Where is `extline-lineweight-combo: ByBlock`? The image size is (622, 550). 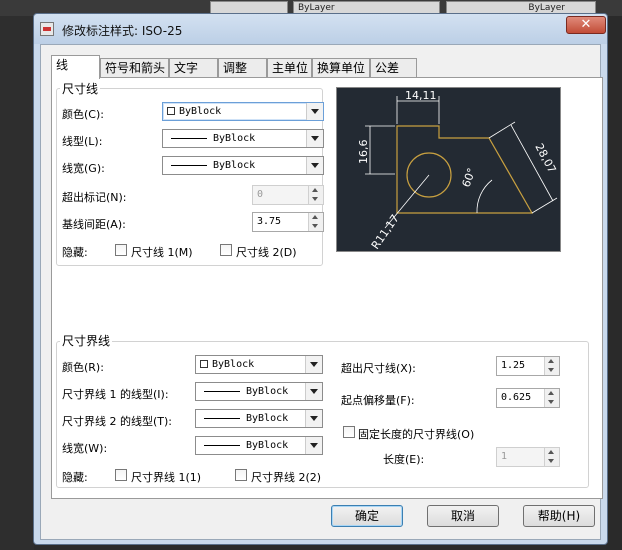 extline-lineweight-combo: ByBlock is located at coordinates (259, 445).